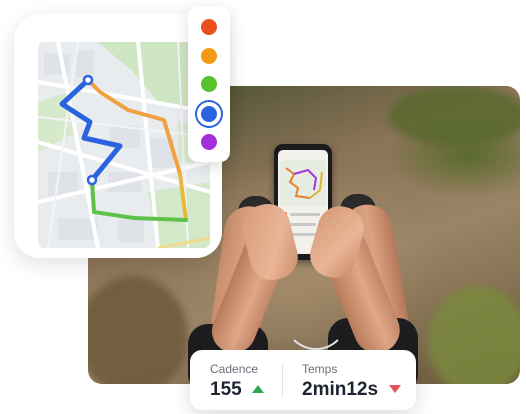 The width and height of the screenshot is (526, 414). I want to click on trend-down-icon, so click(394, 388).